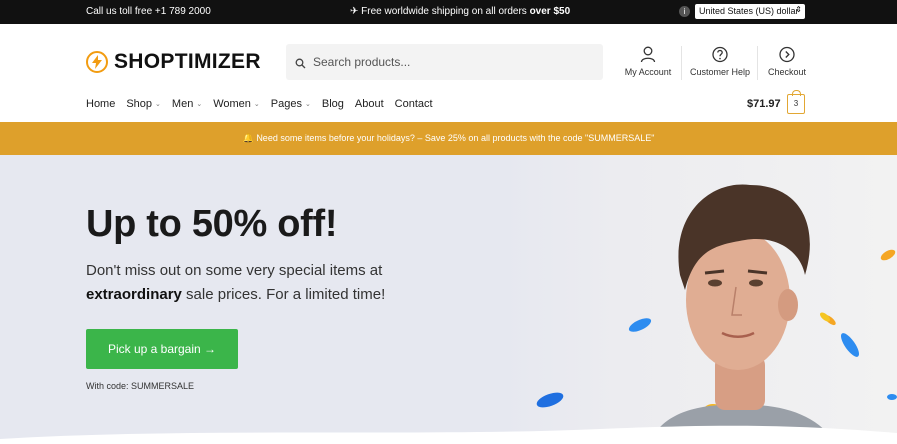 This screenshot has height=444, width=897. I want to click on nav-item-shop: Shop ⌄, so click(143, 104).